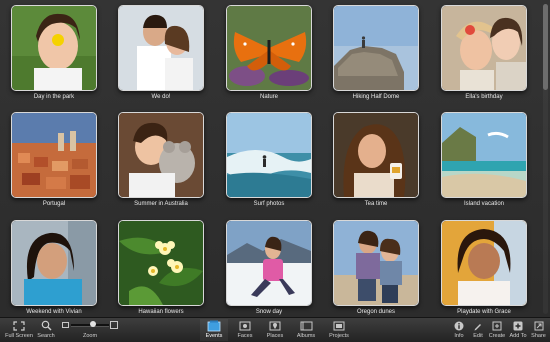 This screenshot has height=342, width=550. I want to click on places-tab: Places, so click(275, 330).